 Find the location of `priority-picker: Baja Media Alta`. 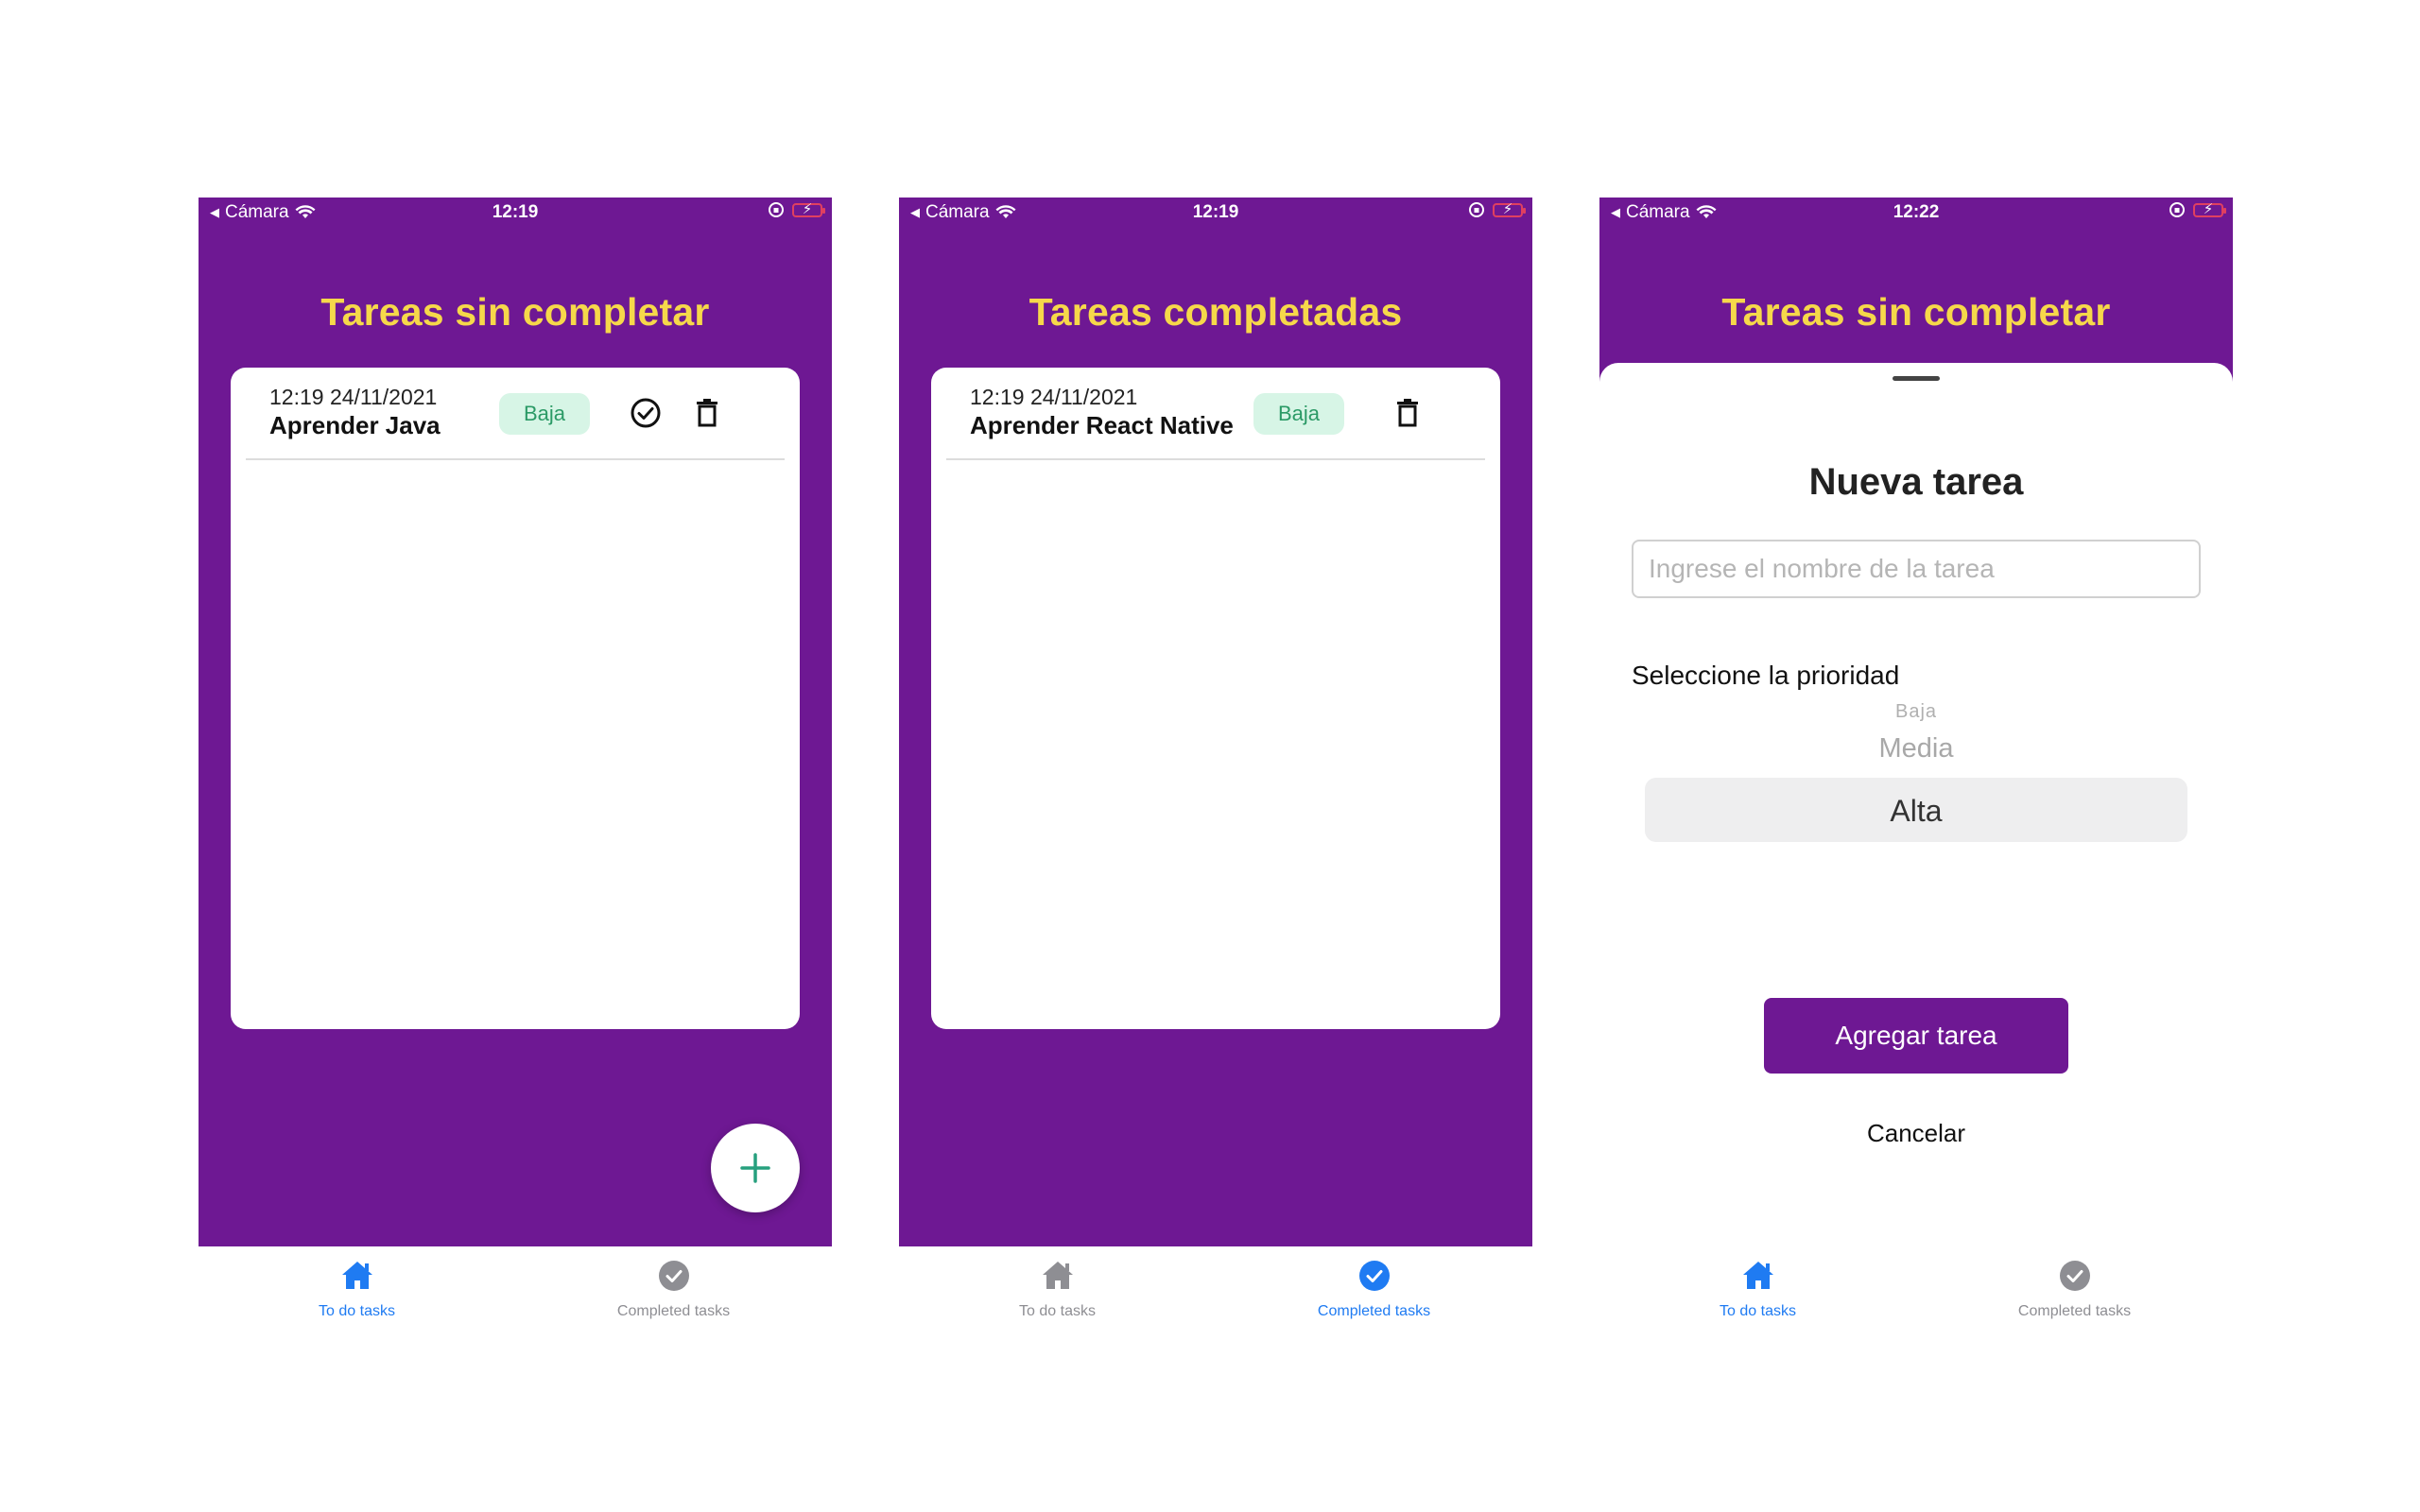

priority-picker: Baja Media Alta is located at coordinates (1916, 762).